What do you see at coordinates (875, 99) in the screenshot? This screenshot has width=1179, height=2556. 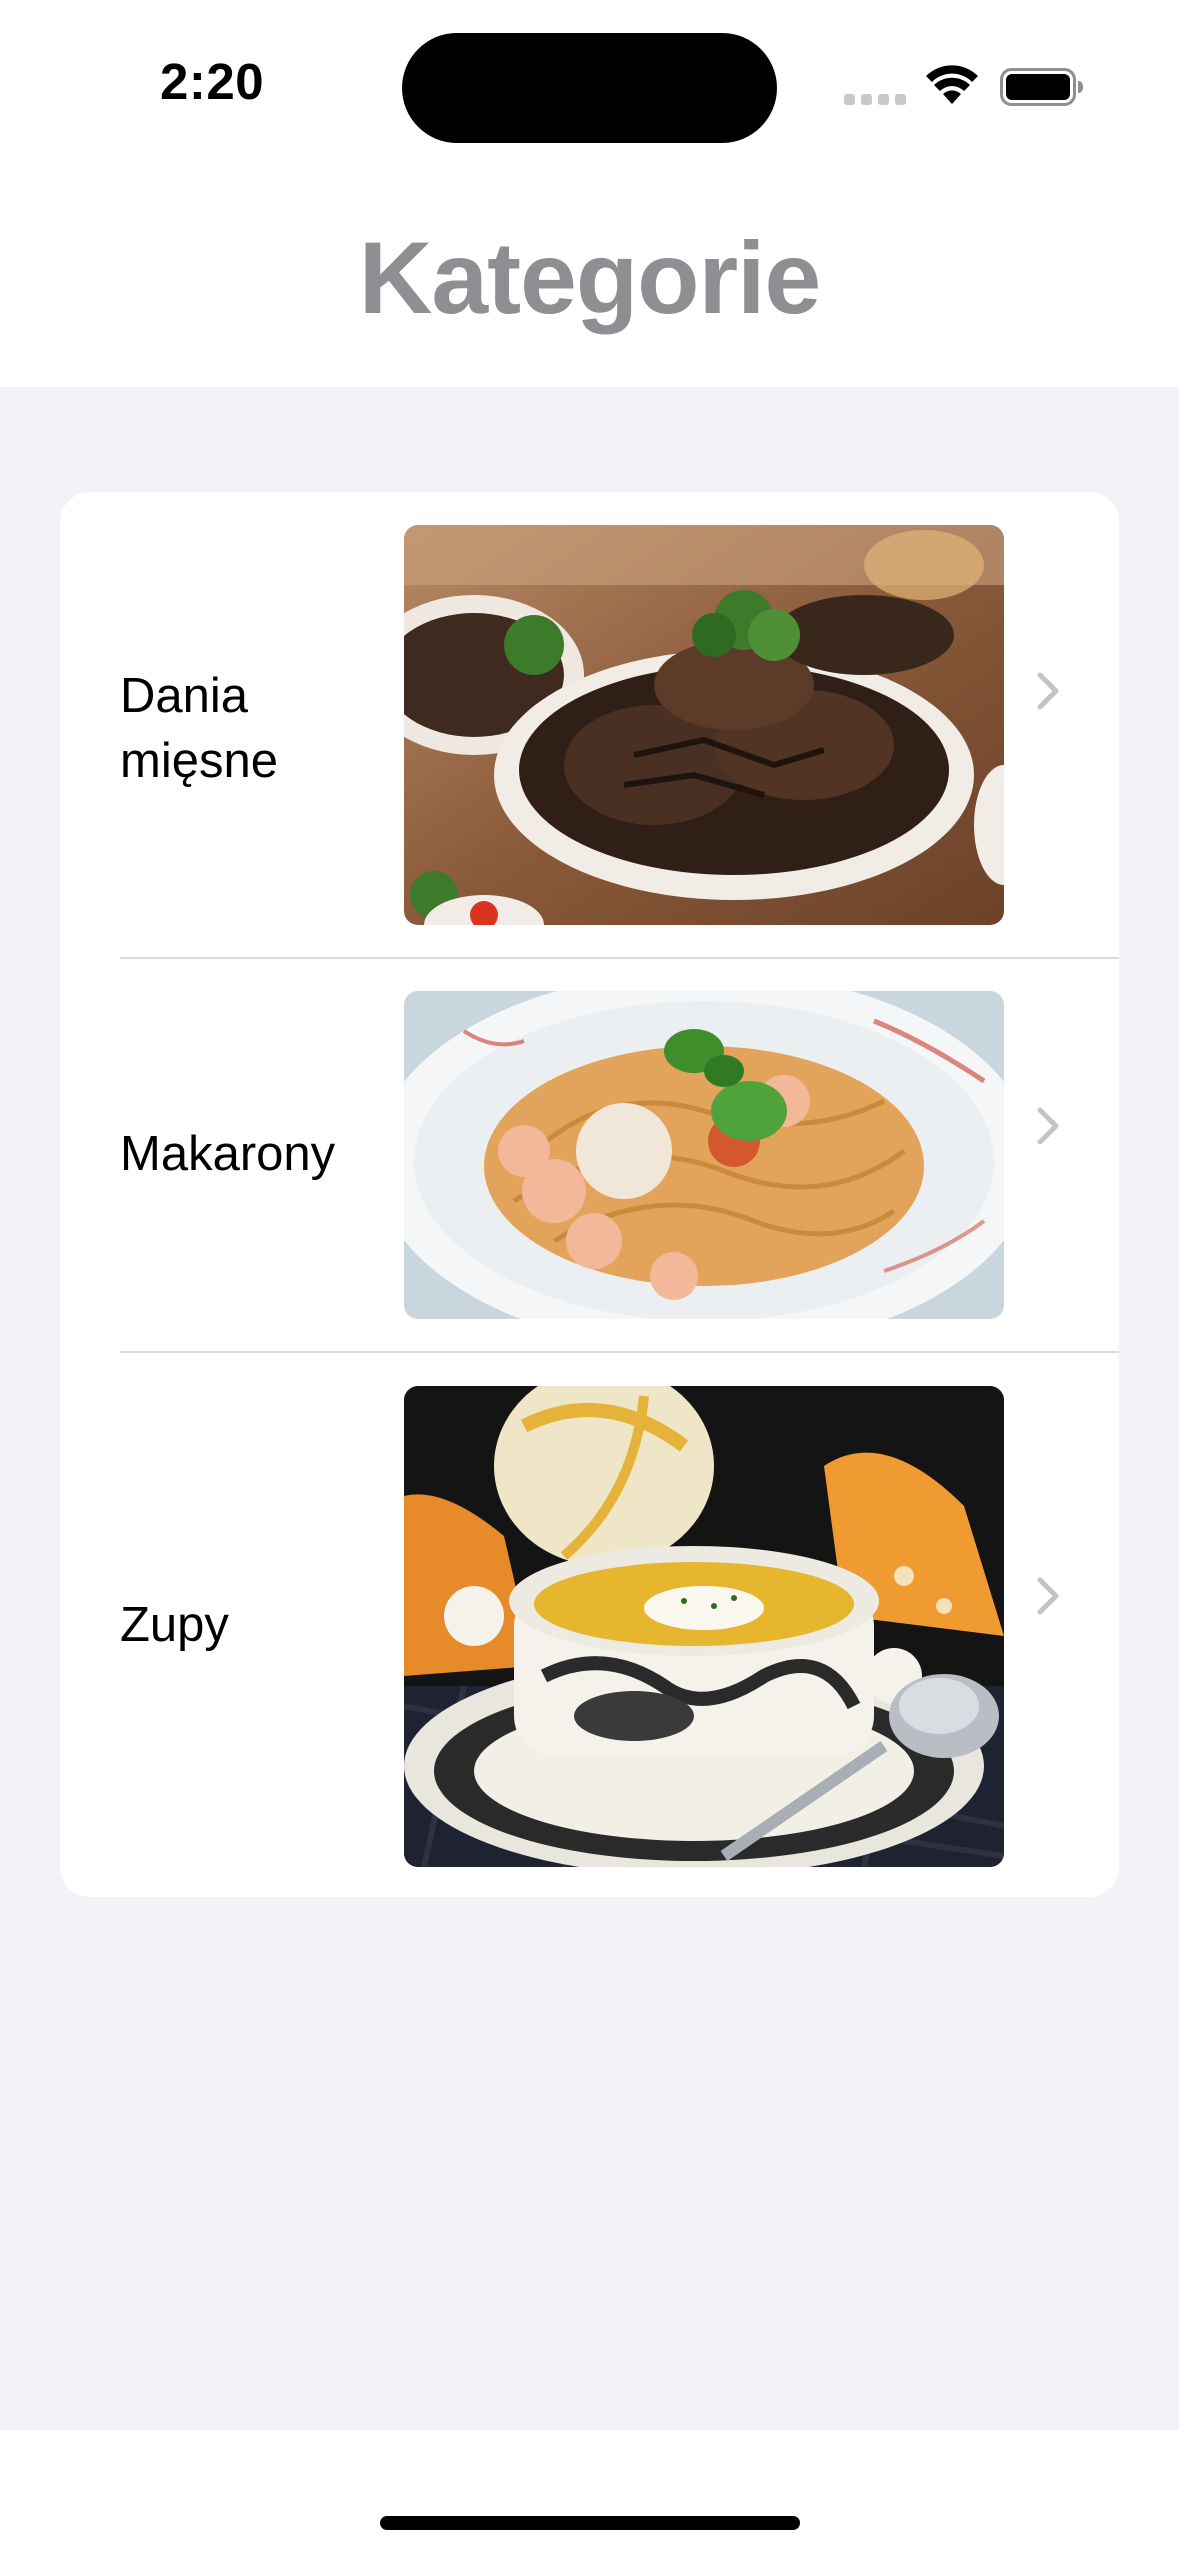 I see `cellular-signal-icon` at bounding box center [875, 99].